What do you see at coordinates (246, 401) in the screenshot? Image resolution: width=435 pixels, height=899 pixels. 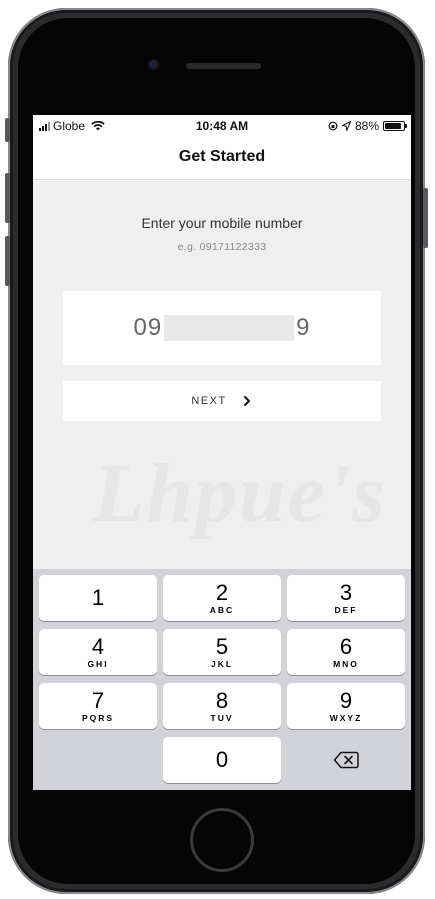 I see `chevron-right-icon` at bounding box center [246, 401].